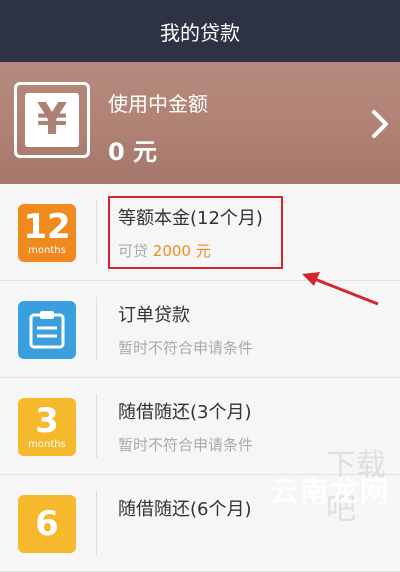 This screenshot has width=400, height=572. What do you see at coordinates (195, 232) in the screenshot?
I see `annotation-highlight-box` at bounding box center [195, 232].